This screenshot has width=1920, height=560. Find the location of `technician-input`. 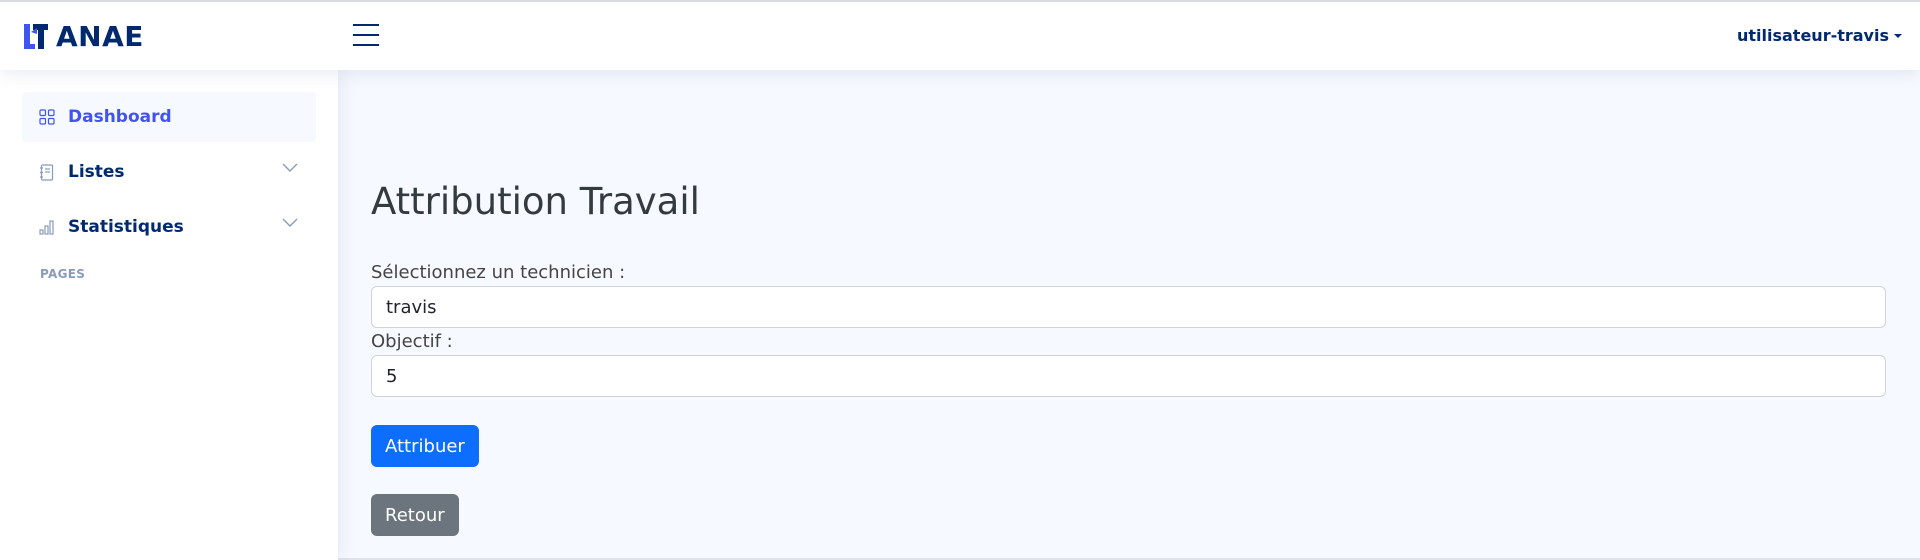

technician-input is located at coordinates (1128, 307).